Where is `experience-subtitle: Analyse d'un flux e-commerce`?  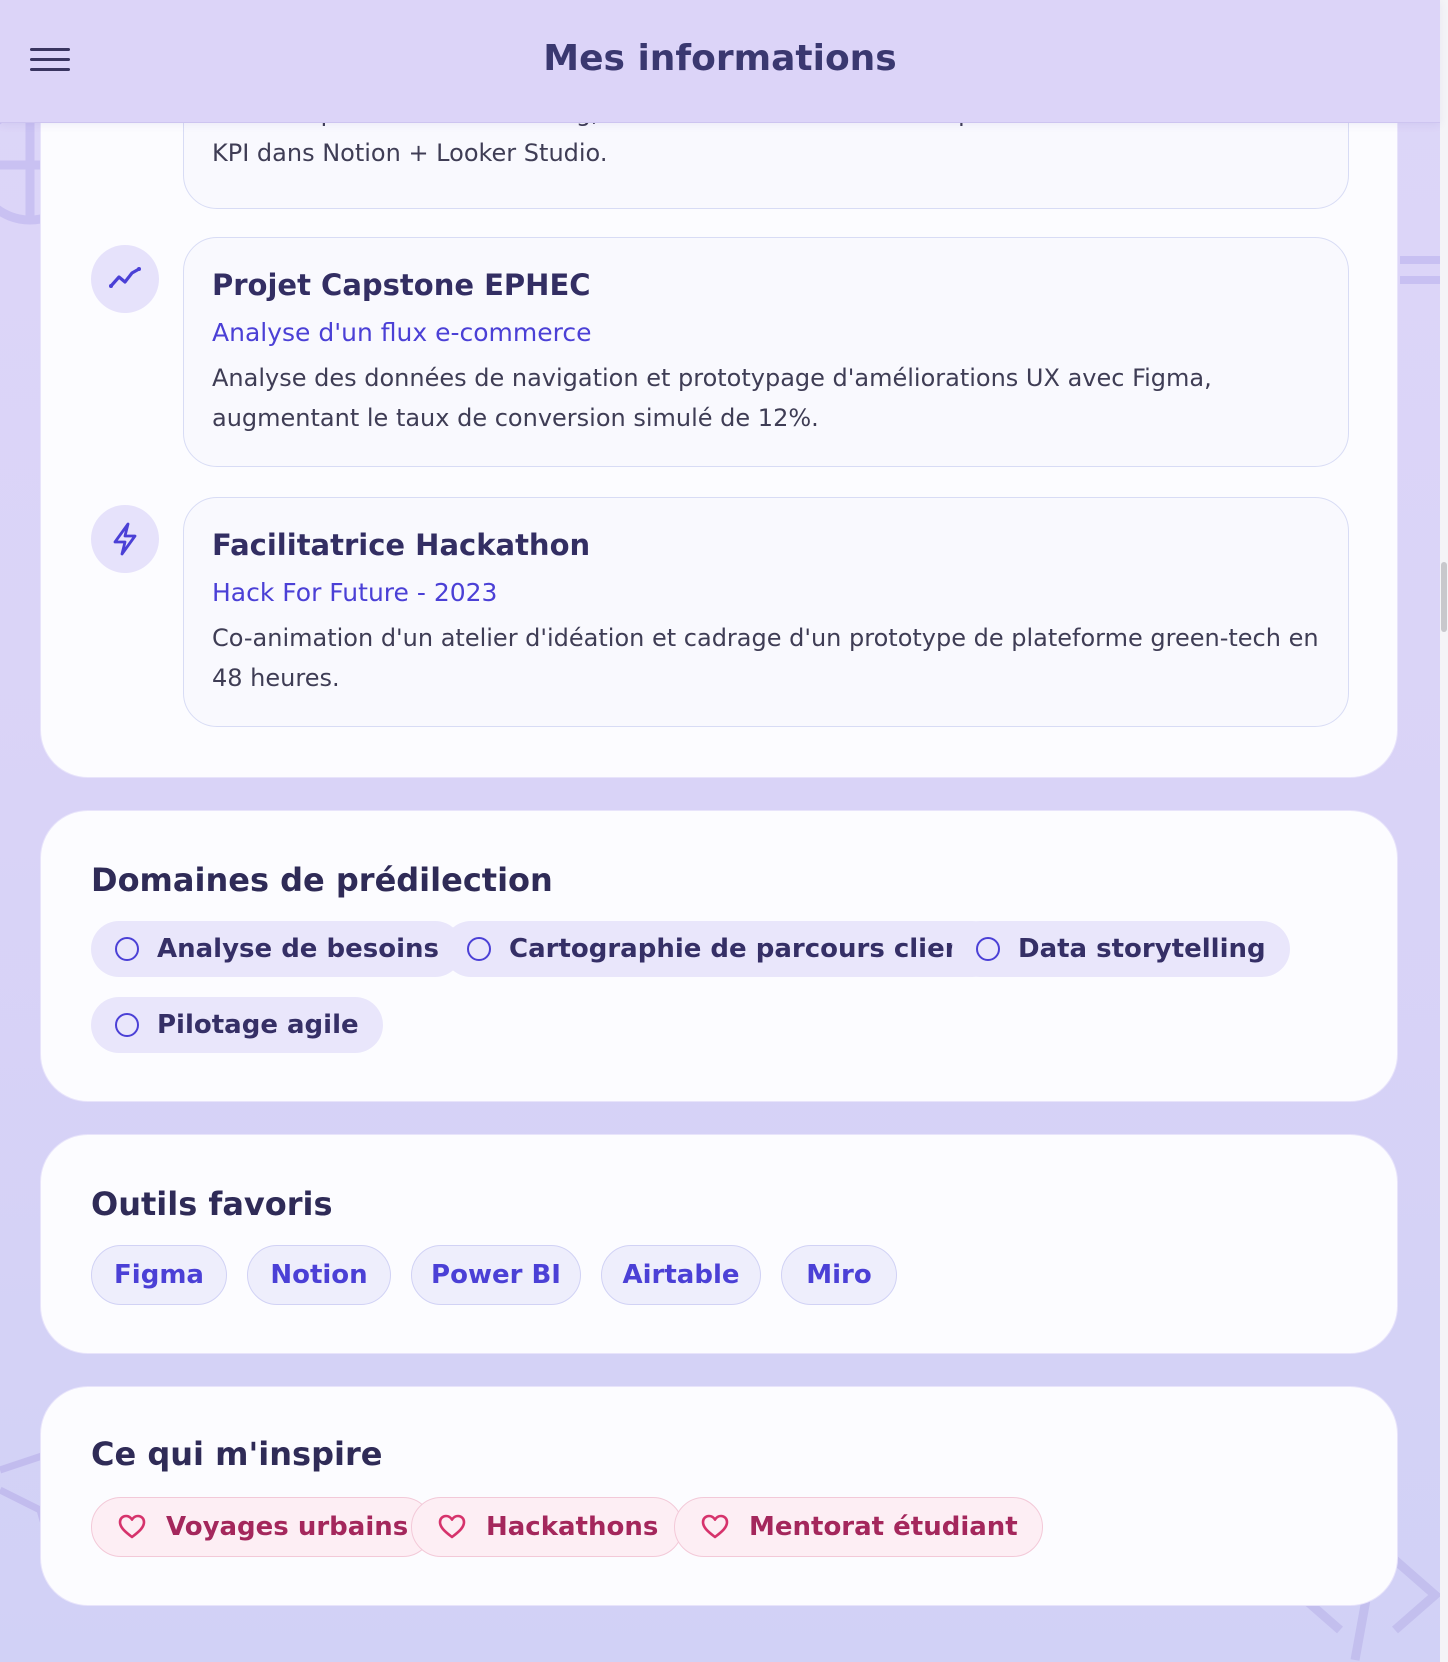
experience-subtitle: Analyse d'un flux e-commerce is located at coordinates (402, 332).